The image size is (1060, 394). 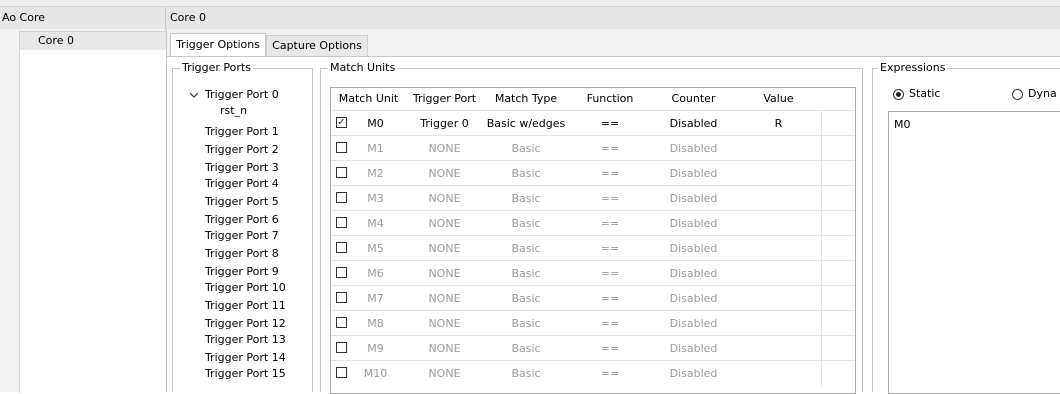 I want to click on trigger-port-item: Trigger Port 12, so click(x=245, y=323).